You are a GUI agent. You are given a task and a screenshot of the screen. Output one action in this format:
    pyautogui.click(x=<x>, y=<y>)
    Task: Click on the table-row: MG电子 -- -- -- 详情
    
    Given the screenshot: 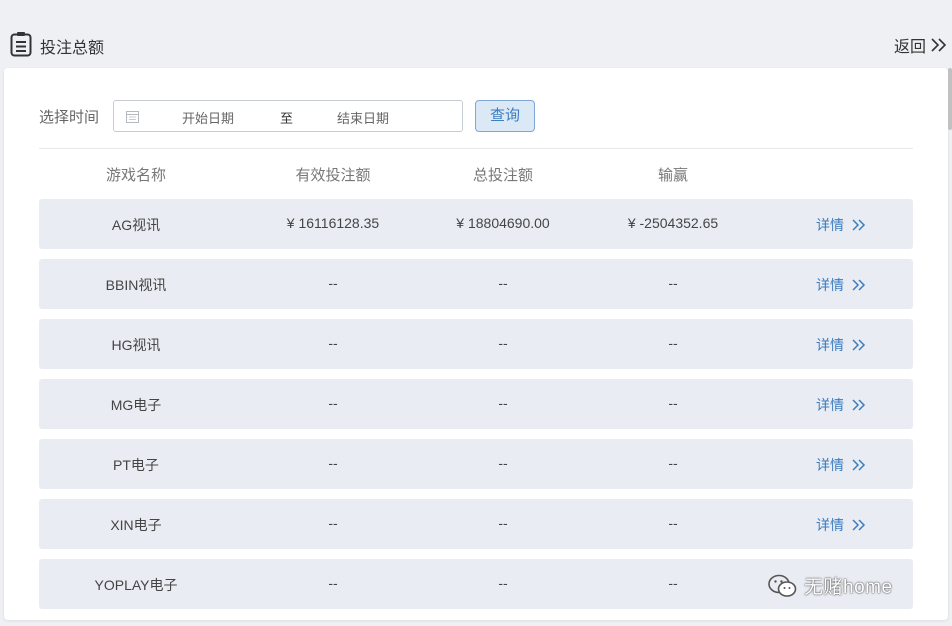 What is the action you would take?
    pyautogui.click(x=476, y=404)
    